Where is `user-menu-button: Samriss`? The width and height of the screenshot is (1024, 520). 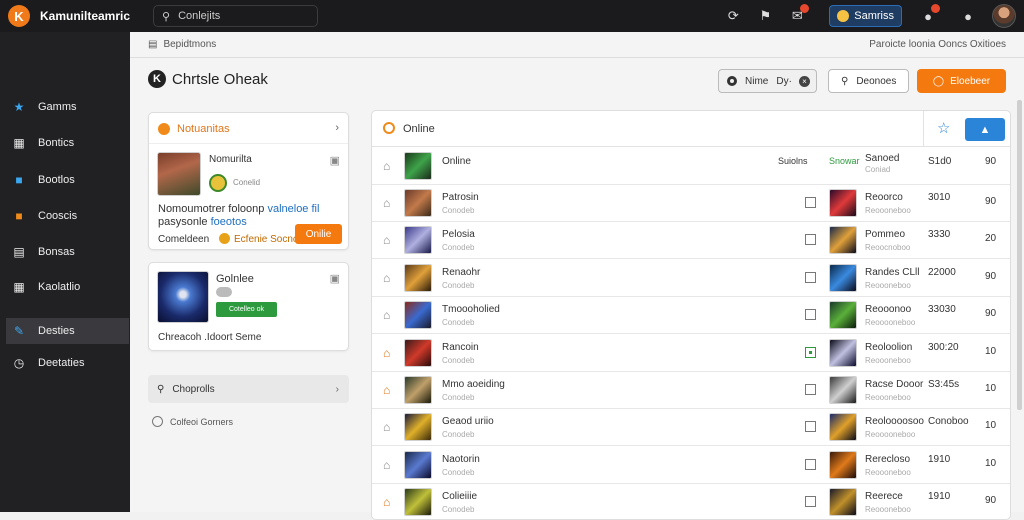
user-menu-button: Samriss is located at coordinates (865, 16).